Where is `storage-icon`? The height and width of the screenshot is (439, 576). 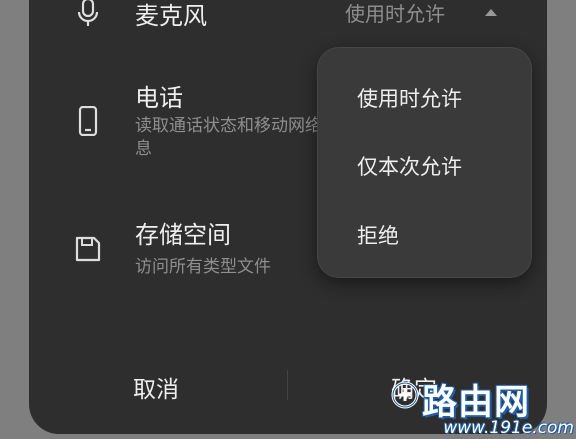
storage-icon is located at coordinates (88, 249).